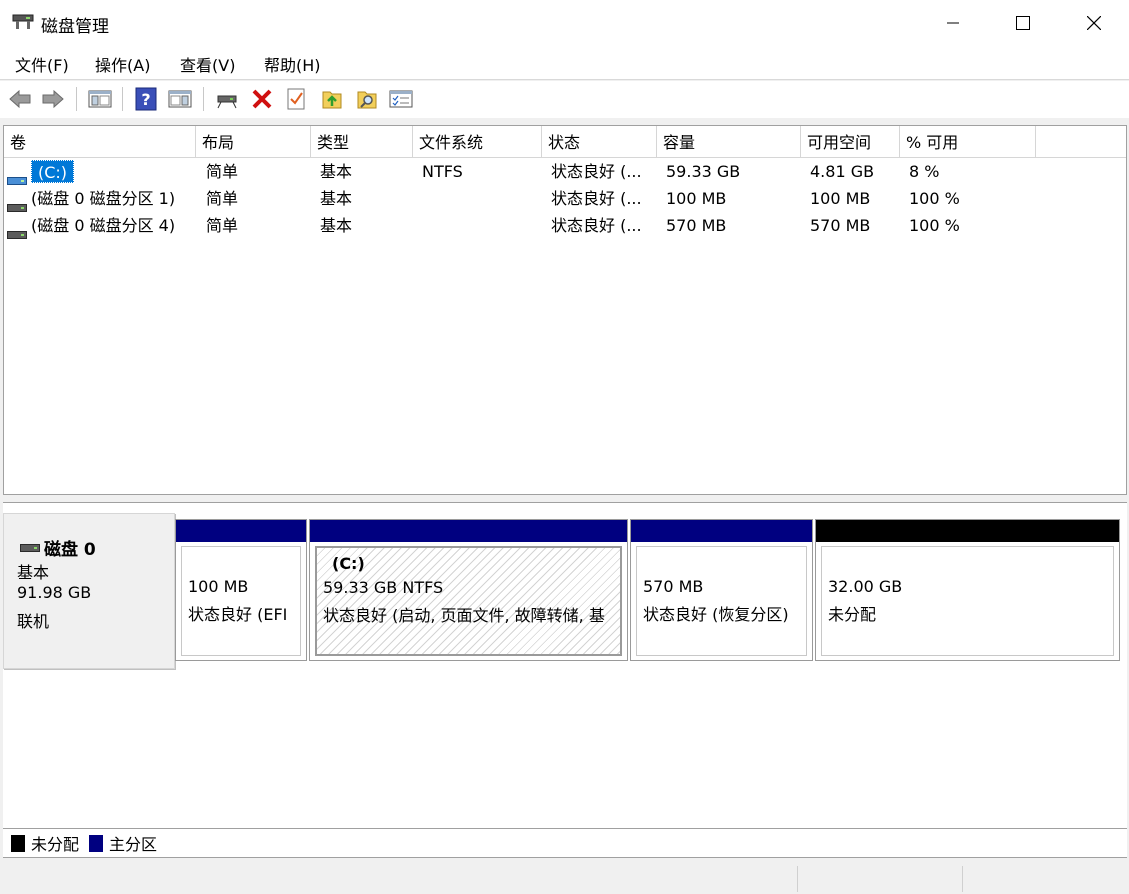  Describe the element at coordinates (565, 843) in the screenshot. I see `legend: 未分配 主分区` at that location.